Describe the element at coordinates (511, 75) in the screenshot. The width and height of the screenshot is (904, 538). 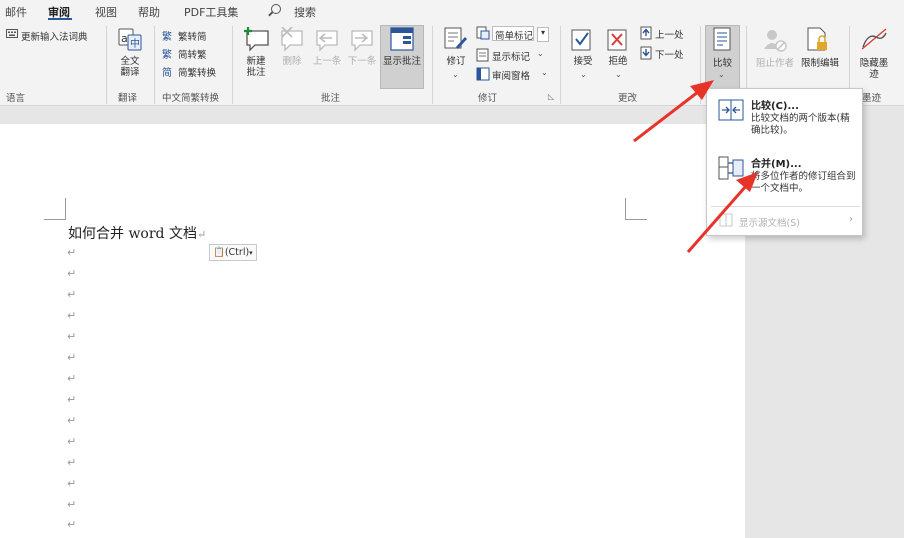
I see `reviewing-pane-button: 审阅窗格` at that location.